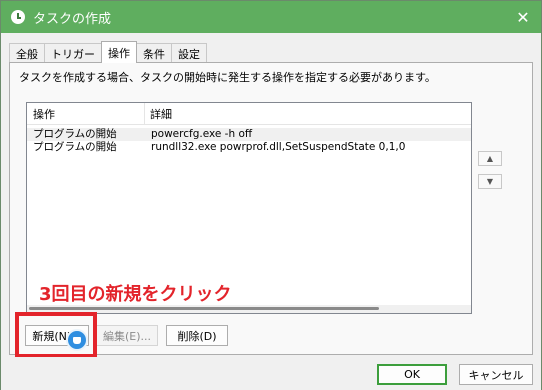 The width and height of the screenshot is (542, 390). I want to click on annotation-text: 3回目の新規をクリック, so click(135, 294).